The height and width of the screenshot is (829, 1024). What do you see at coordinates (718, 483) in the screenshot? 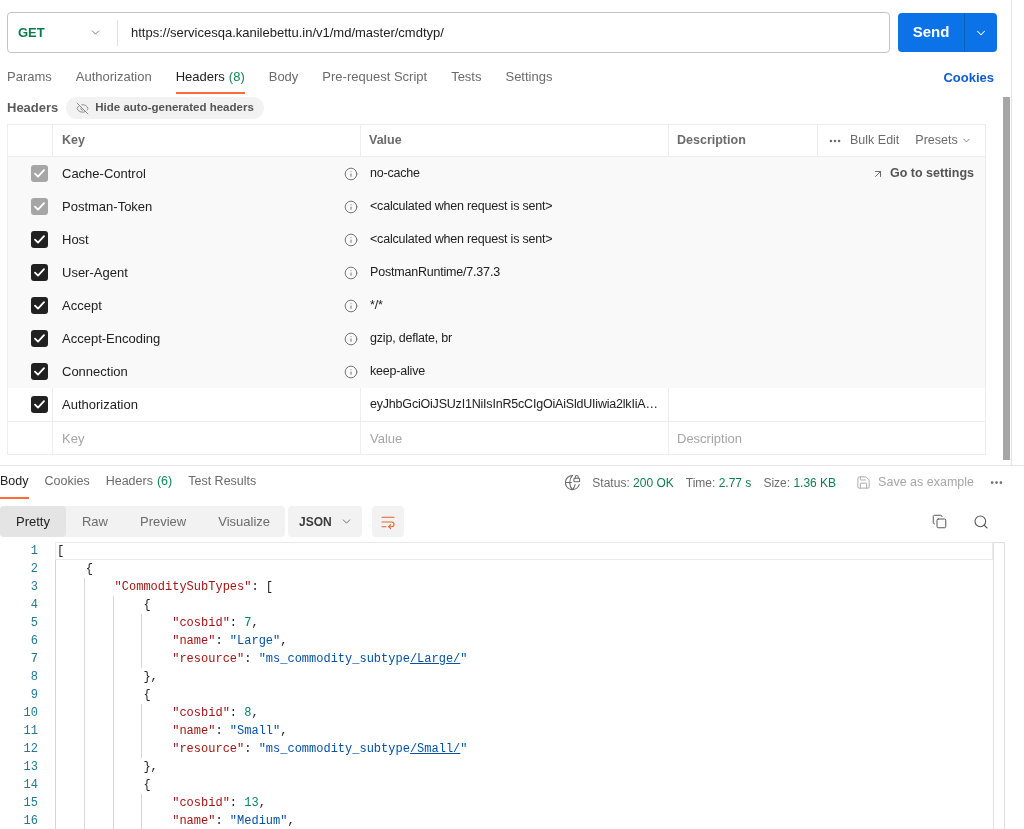
I see `response-time: Time: 2.77 s` at bounding box center [718, 483].